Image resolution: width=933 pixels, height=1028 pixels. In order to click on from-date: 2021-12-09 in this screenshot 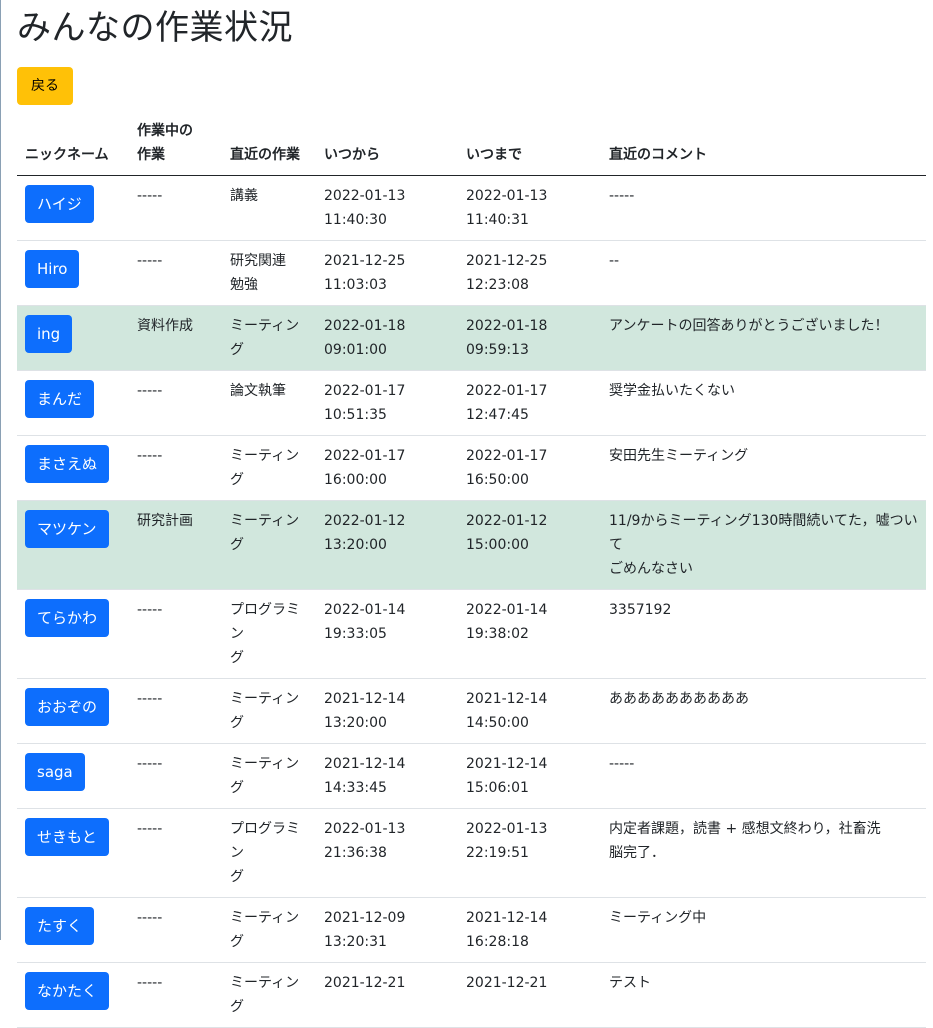, I will do `click(365, 918)`.